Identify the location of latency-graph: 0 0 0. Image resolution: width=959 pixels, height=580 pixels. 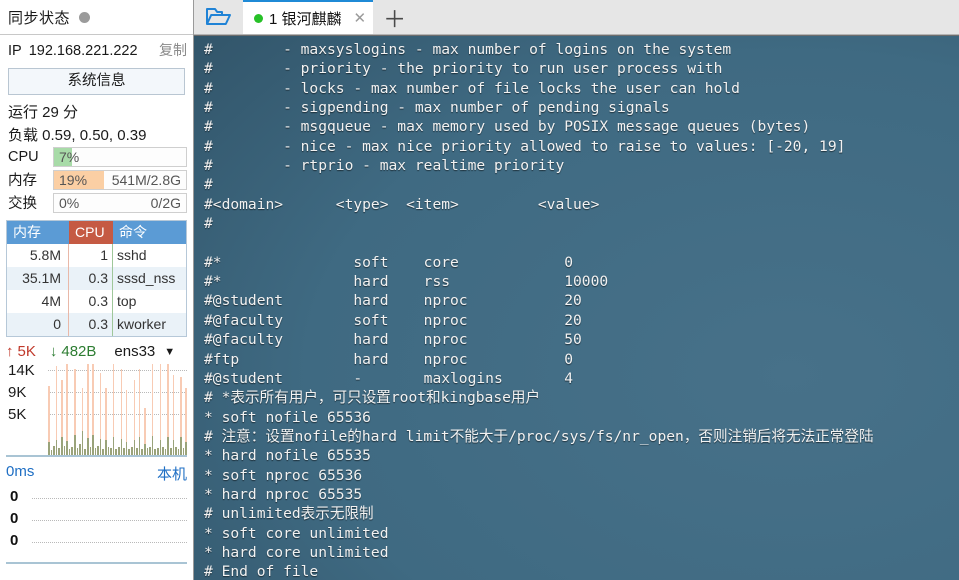
(96, 525).